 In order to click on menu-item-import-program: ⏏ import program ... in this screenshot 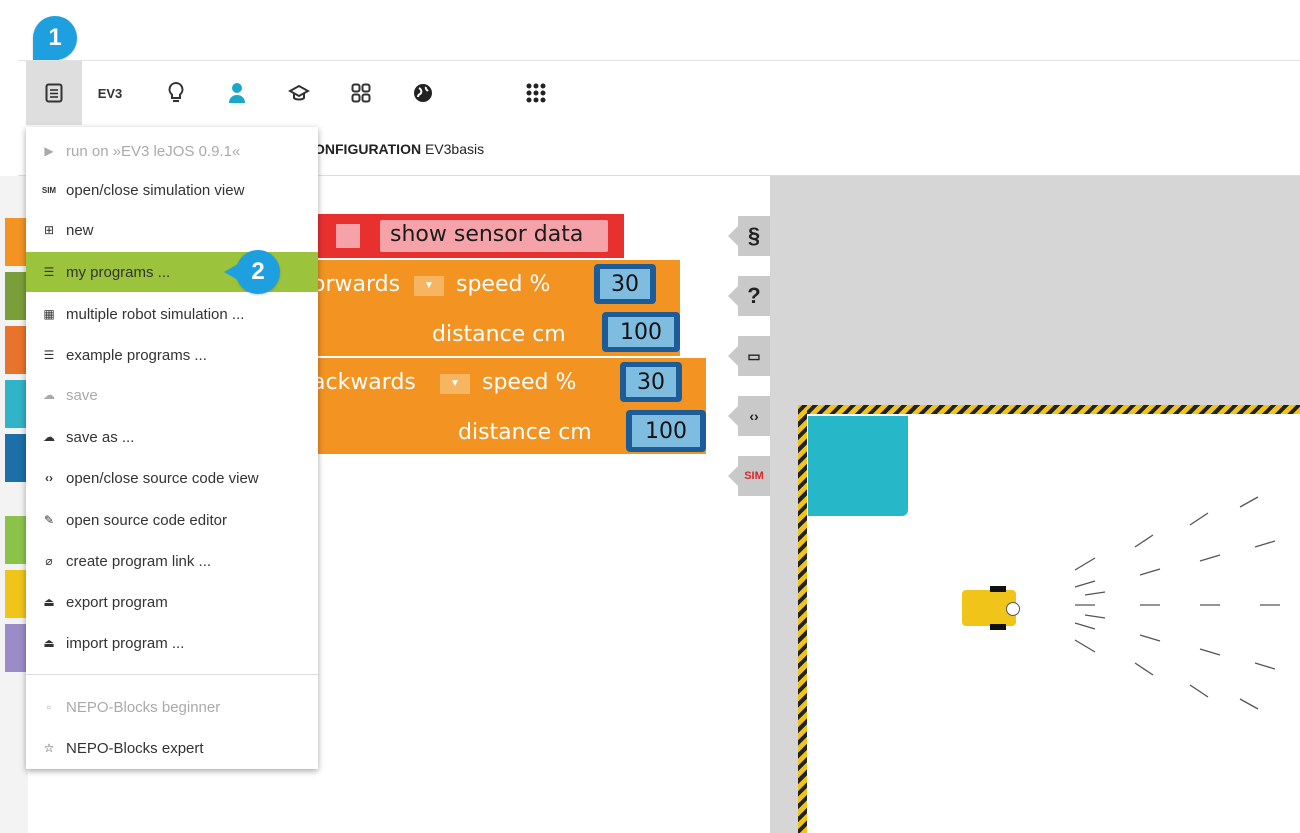, I will do `click(172, 643)`.